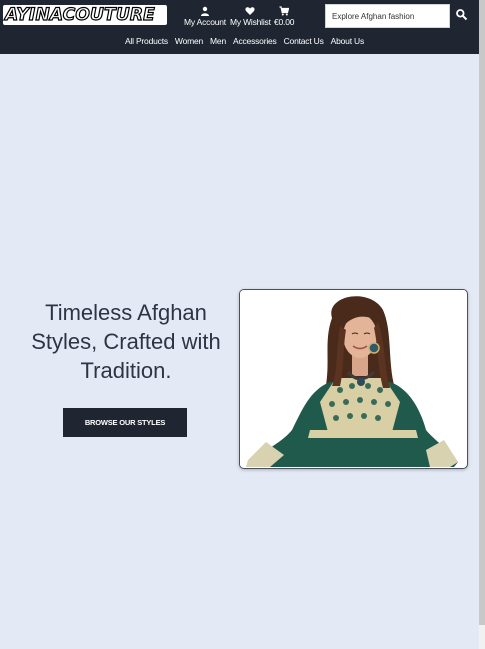  I want to click on hero-title-line-3: Tradition., so click(126, 370).